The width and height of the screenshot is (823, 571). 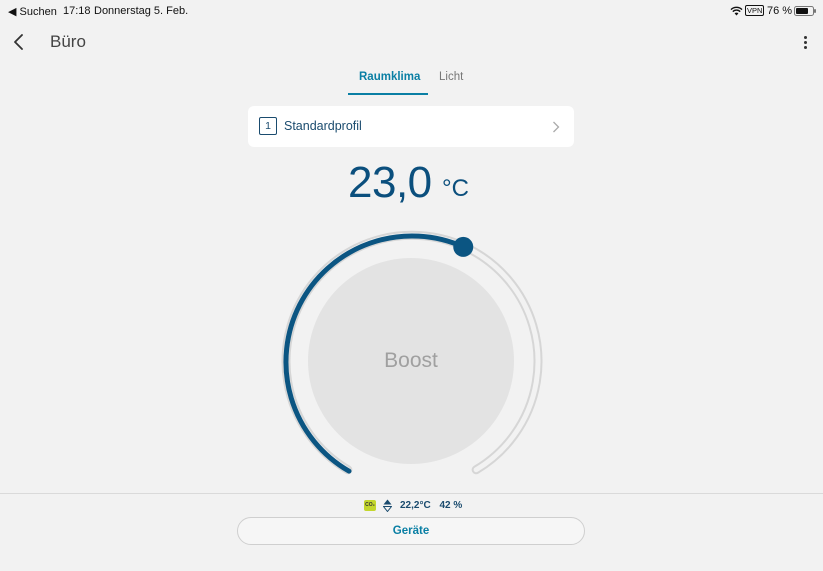 What do you see at coordinates (141, 11) in the screenshot?
I see `status-date: Donnerstag 5. Feb.` at bounding box center [141, 11].